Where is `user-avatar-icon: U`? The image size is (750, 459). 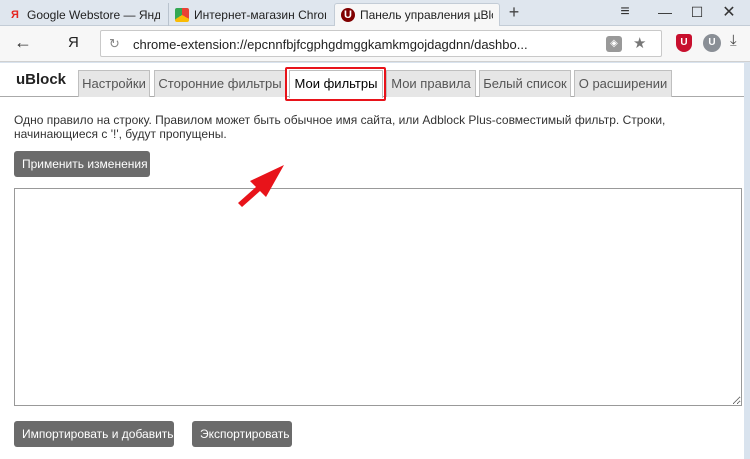 user-avatar-icon: U is located at coordinates (712, 43).